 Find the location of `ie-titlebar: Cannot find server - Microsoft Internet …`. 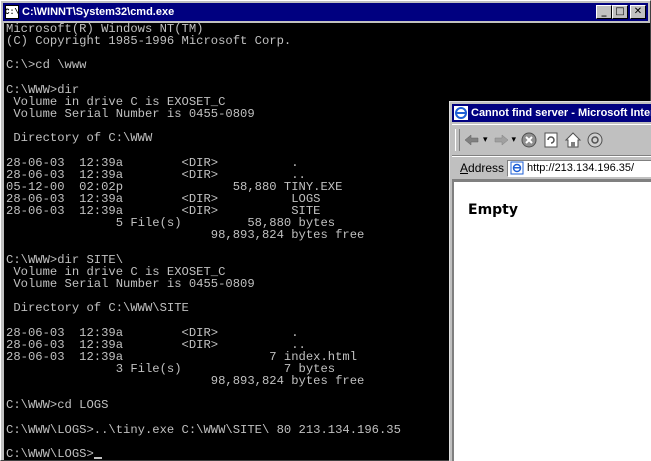

ie-titlebar: Cannot find server - Microsoft Internet … is located at coordinates (551, 113).